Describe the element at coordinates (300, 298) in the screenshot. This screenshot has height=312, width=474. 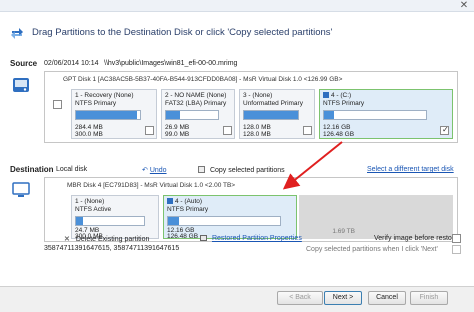
I see `back-button: < Back` at that location.